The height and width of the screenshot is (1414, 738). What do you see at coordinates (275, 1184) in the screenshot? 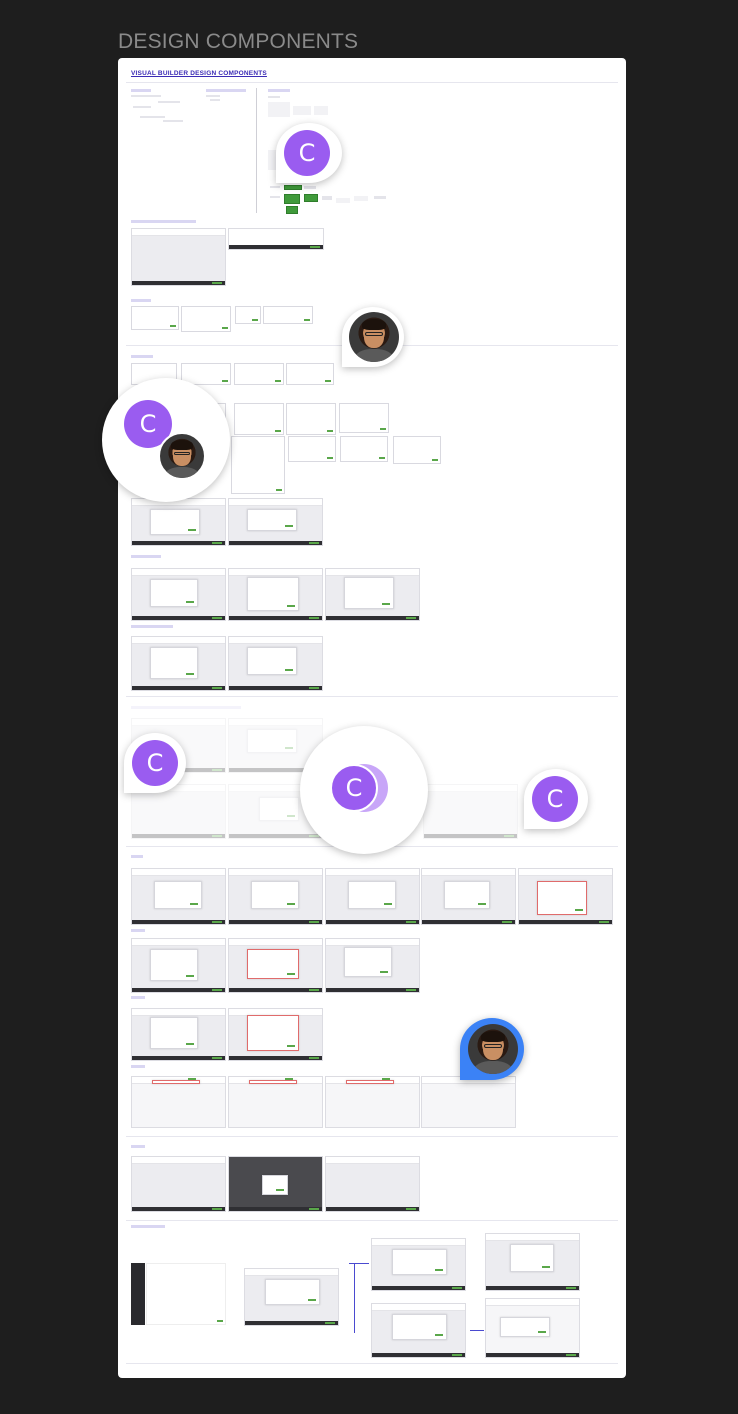
I see `modal-overlay-thumbnail` at bounding box center [275, 1184].